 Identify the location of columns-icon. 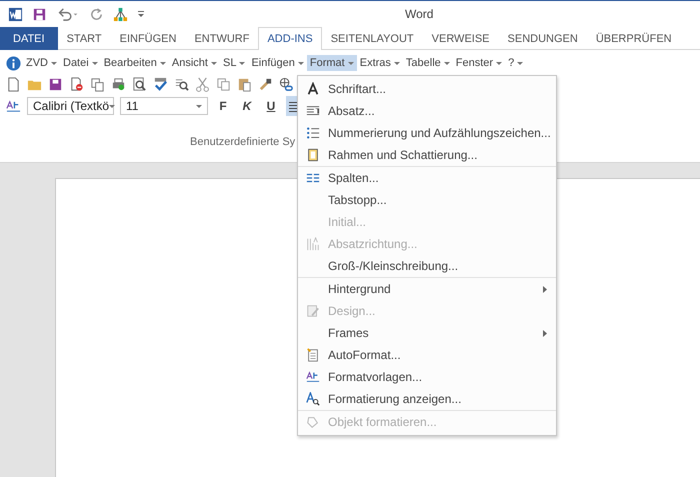
(313, 178).